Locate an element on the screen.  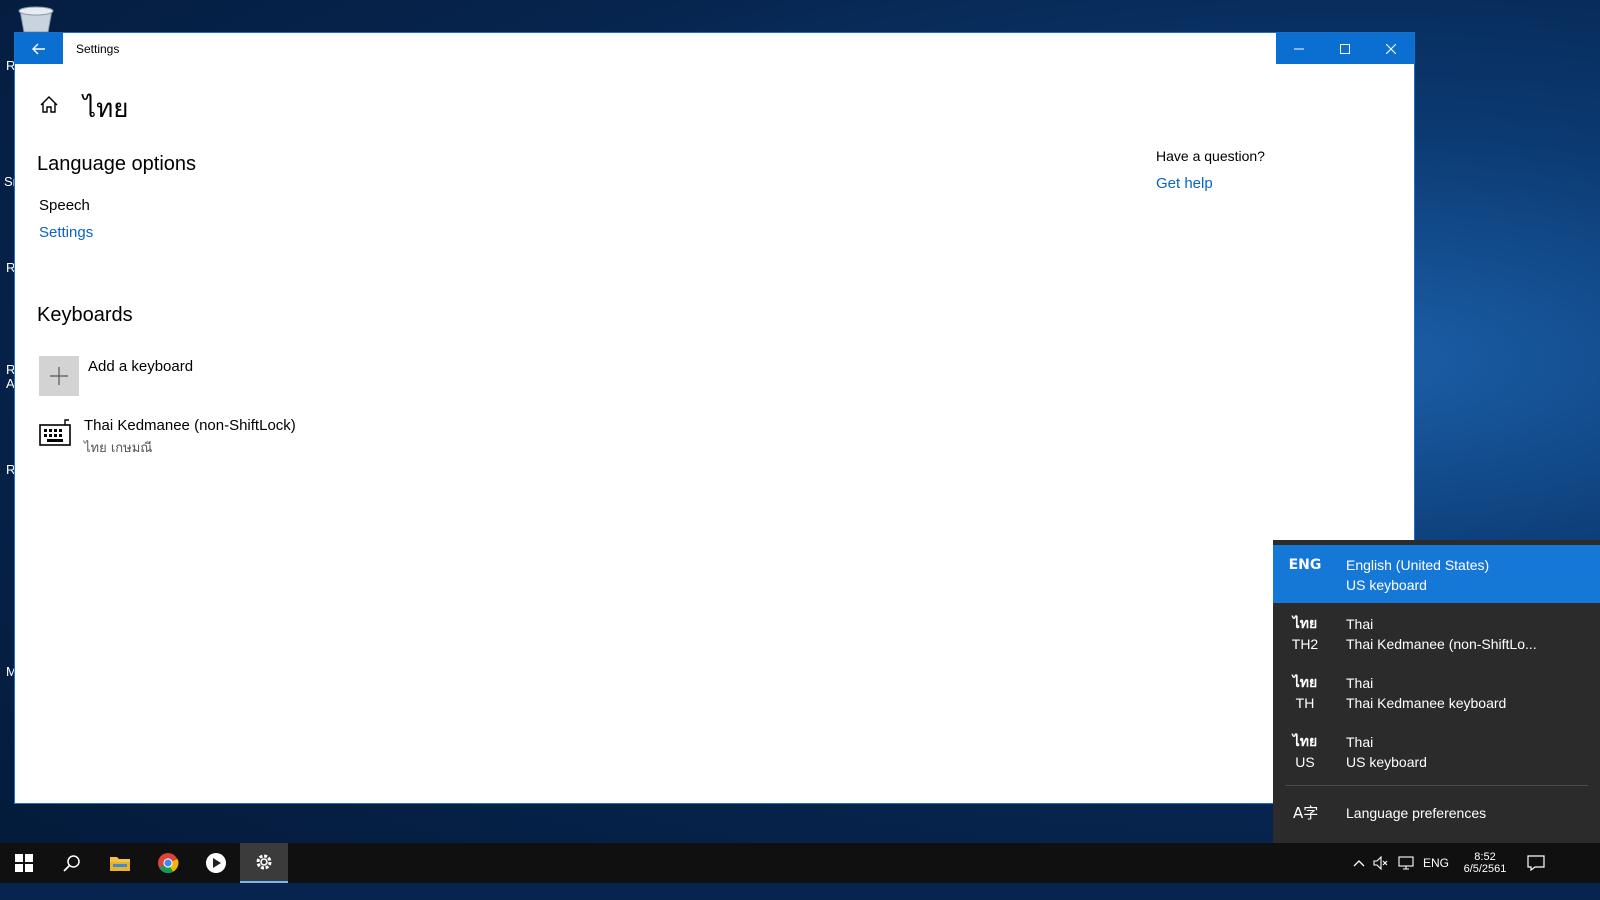
language-option-thai-th: ไทย TH Thai Thai Kedmanee keyboard is located at coordinates (1436, 692).